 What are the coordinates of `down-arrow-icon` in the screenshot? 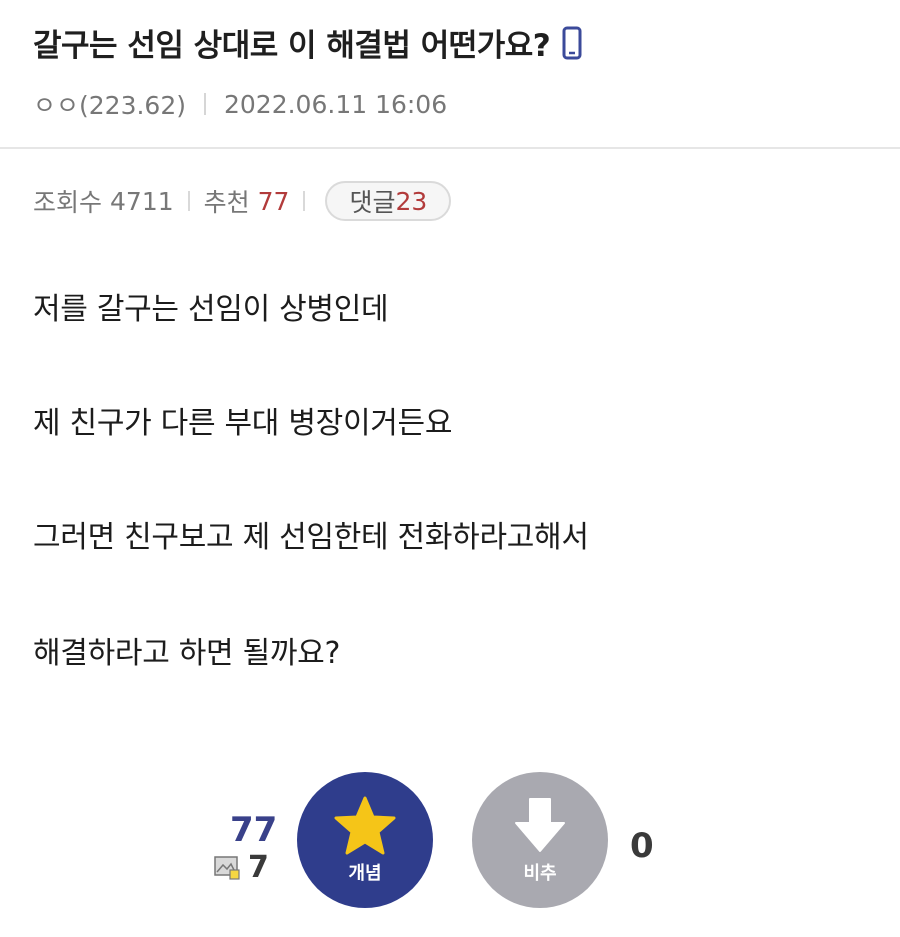 It's located at (540, 825).